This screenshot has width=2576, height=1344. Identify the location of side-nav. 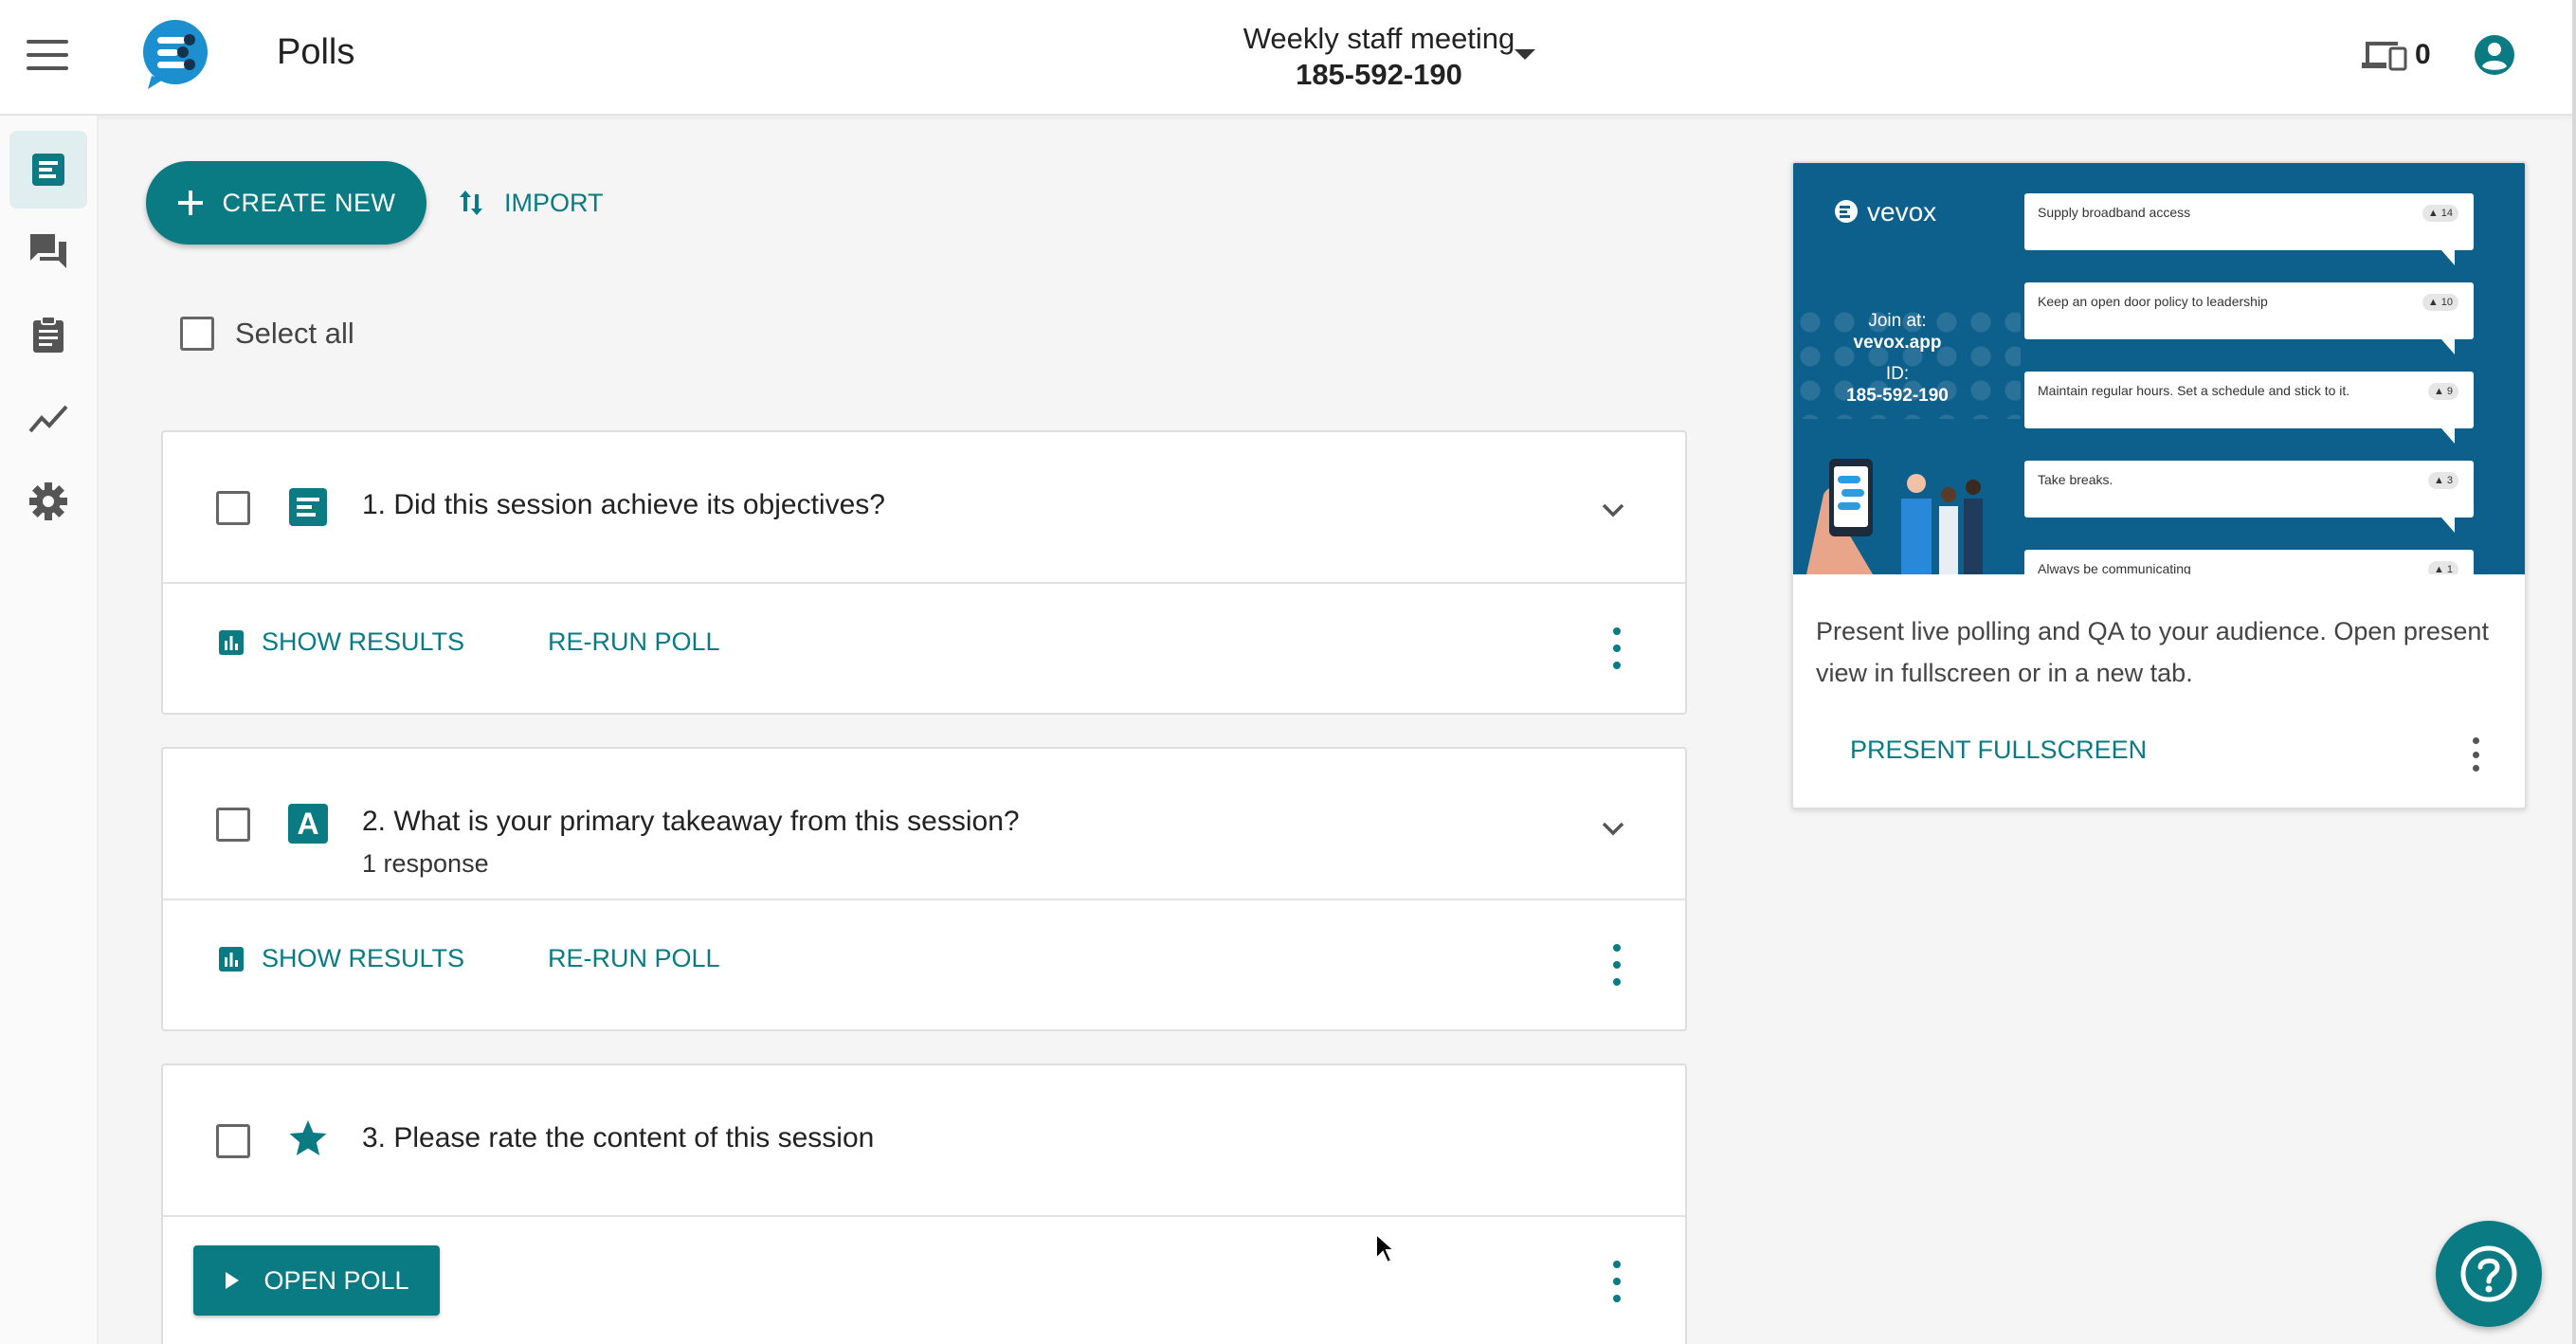
(49, 730).